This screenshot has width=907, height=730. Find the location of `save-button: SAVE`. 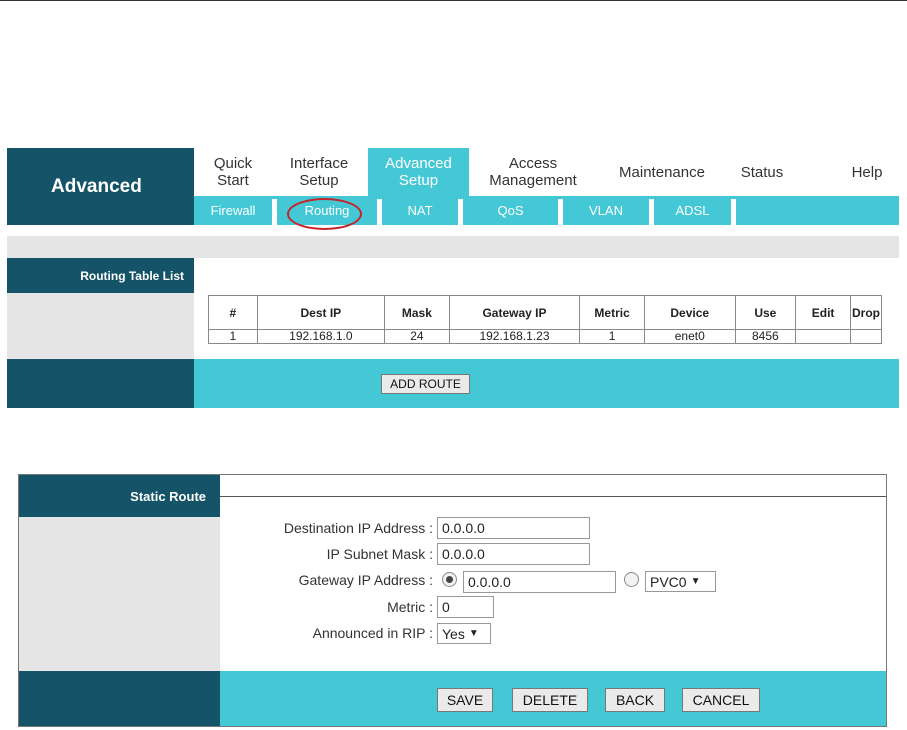

save-button: SAVE is located at coordinates (465, 700).